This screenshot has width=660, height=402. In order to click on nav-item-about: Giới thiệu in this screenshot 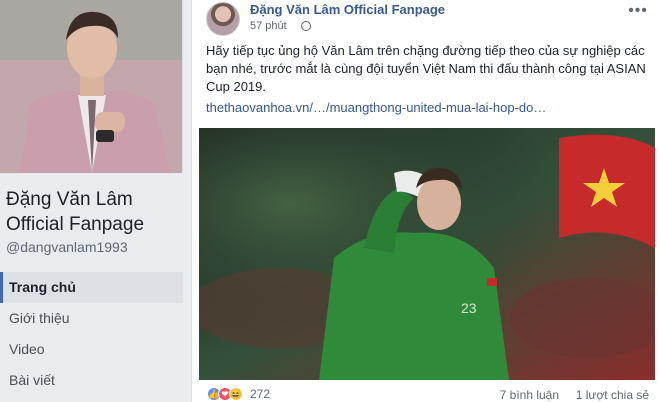, I will do `click(91, 318)`.